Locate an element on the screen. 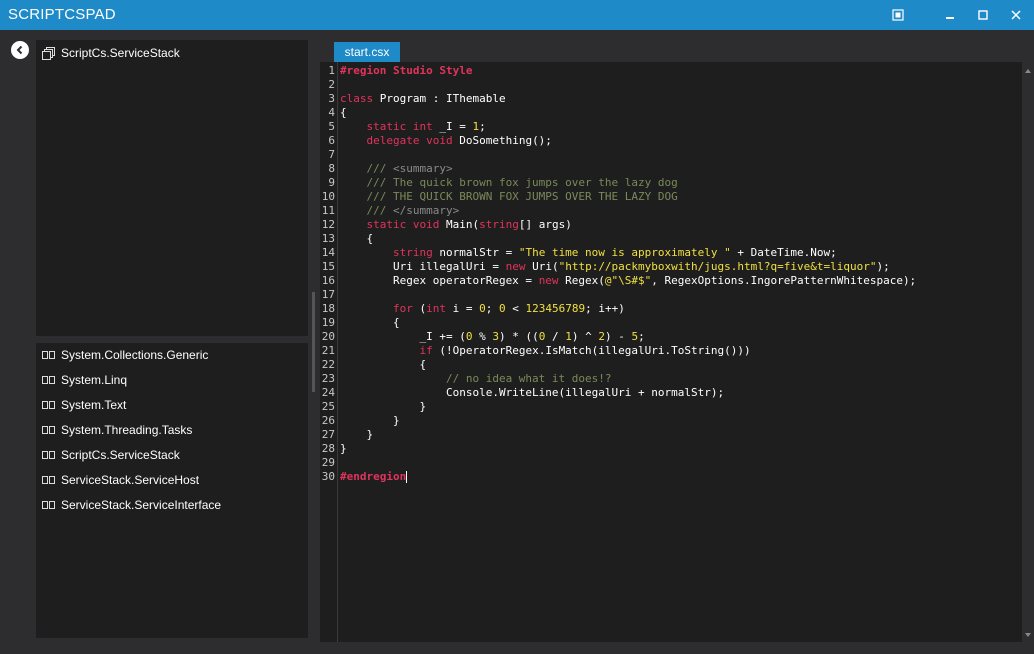  reference-item: System.Threading.Tasks is located at coordinates (117, 430).